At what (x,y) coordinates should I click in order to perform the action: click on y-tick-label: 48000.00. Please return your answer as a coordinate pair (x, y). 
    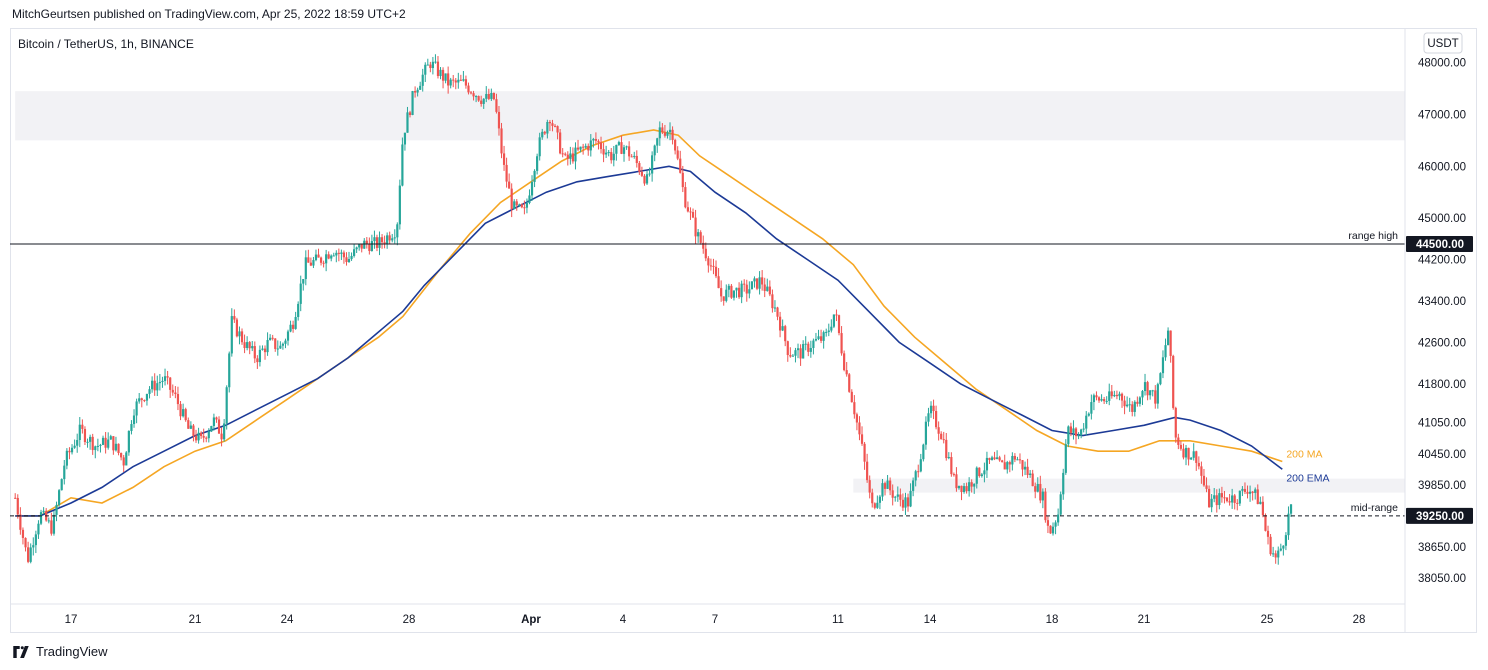
    Looking at the image, I should click on (1442, 64).